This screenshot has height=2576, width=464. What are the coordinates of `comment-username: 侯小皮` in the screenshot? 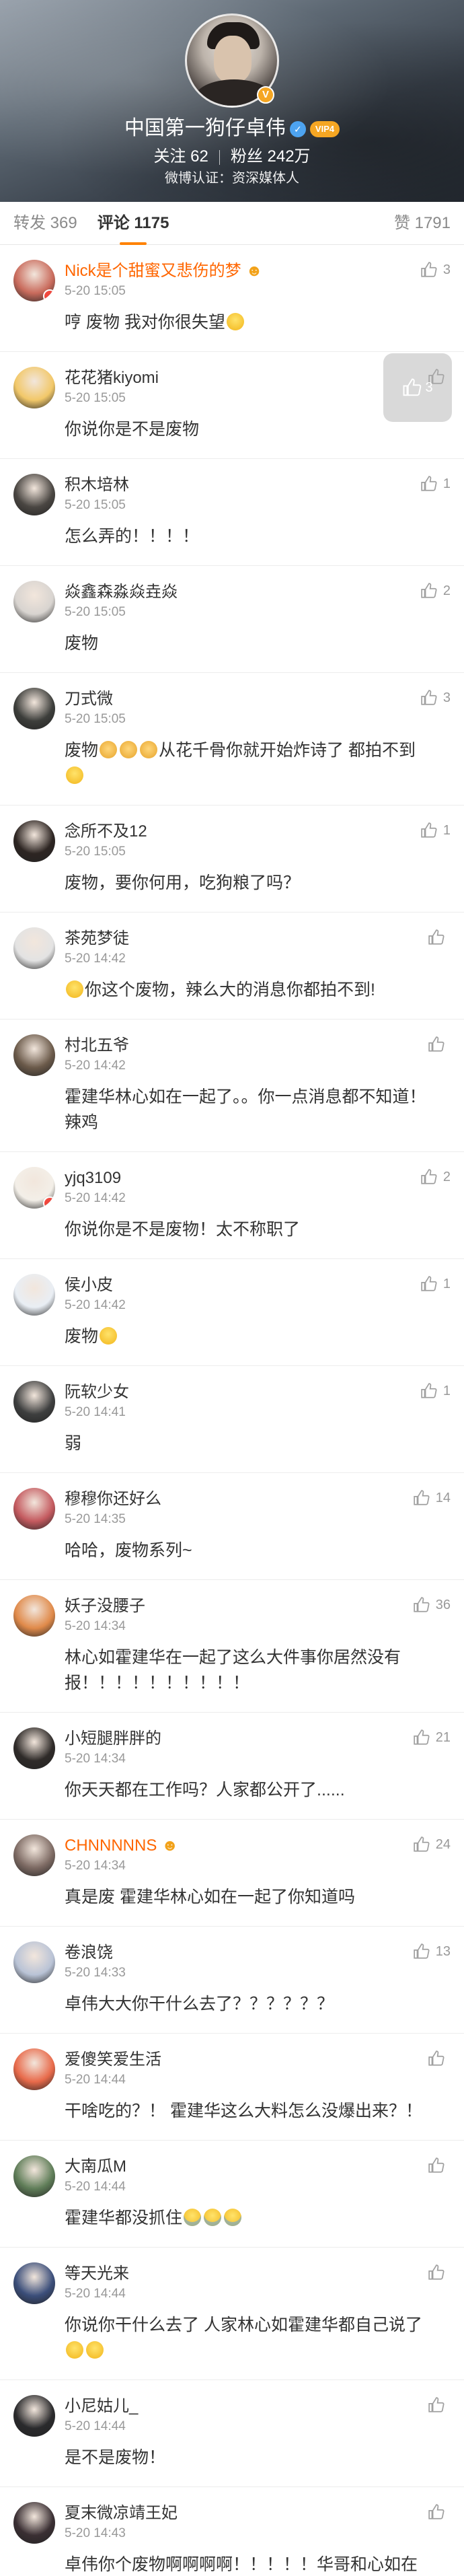 It's located at (258, 1285).